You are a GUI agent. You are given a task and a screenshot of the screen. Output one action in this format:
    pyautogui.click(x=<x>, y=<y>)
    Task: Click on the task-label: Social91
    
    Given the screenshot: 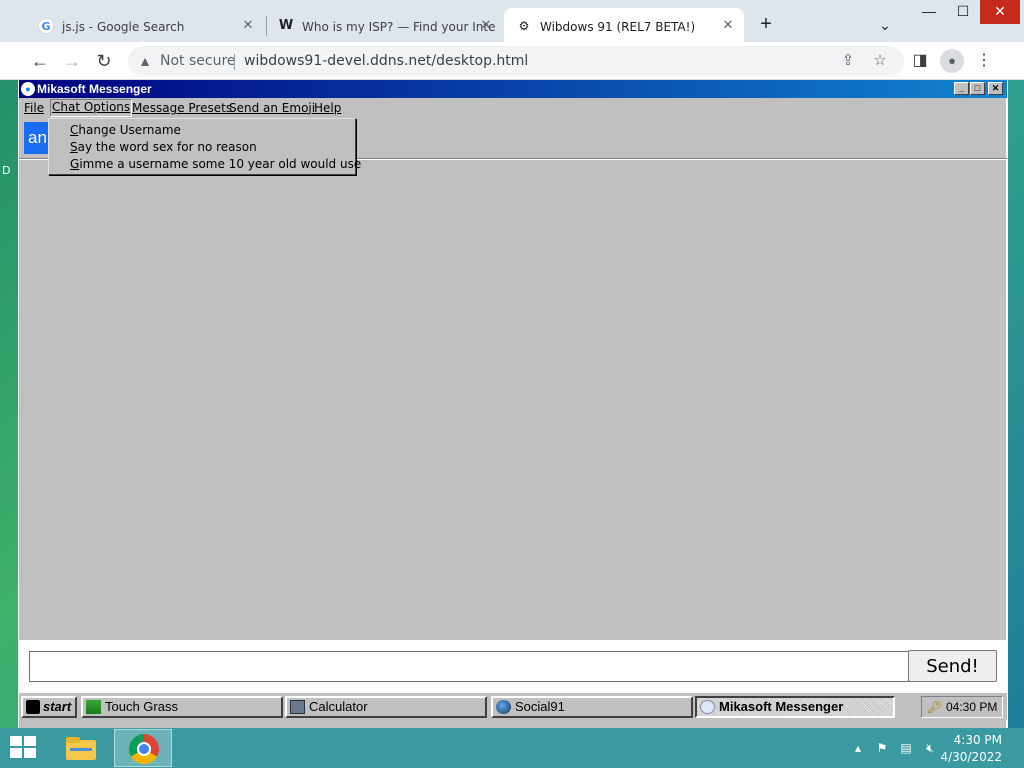 What is the action you would take?
    pyautogui.click(x=540, y=706)
    